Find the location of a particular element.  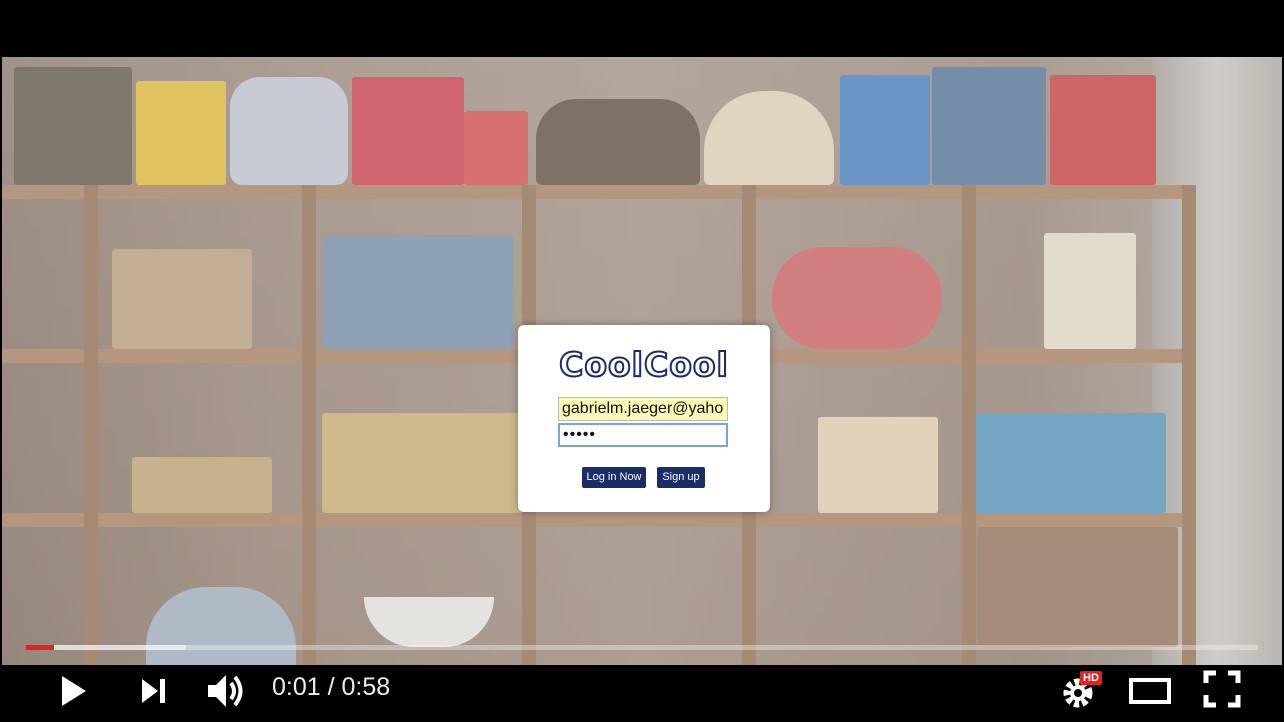

theater-mode-icon is located at coordinates (1150, 691).